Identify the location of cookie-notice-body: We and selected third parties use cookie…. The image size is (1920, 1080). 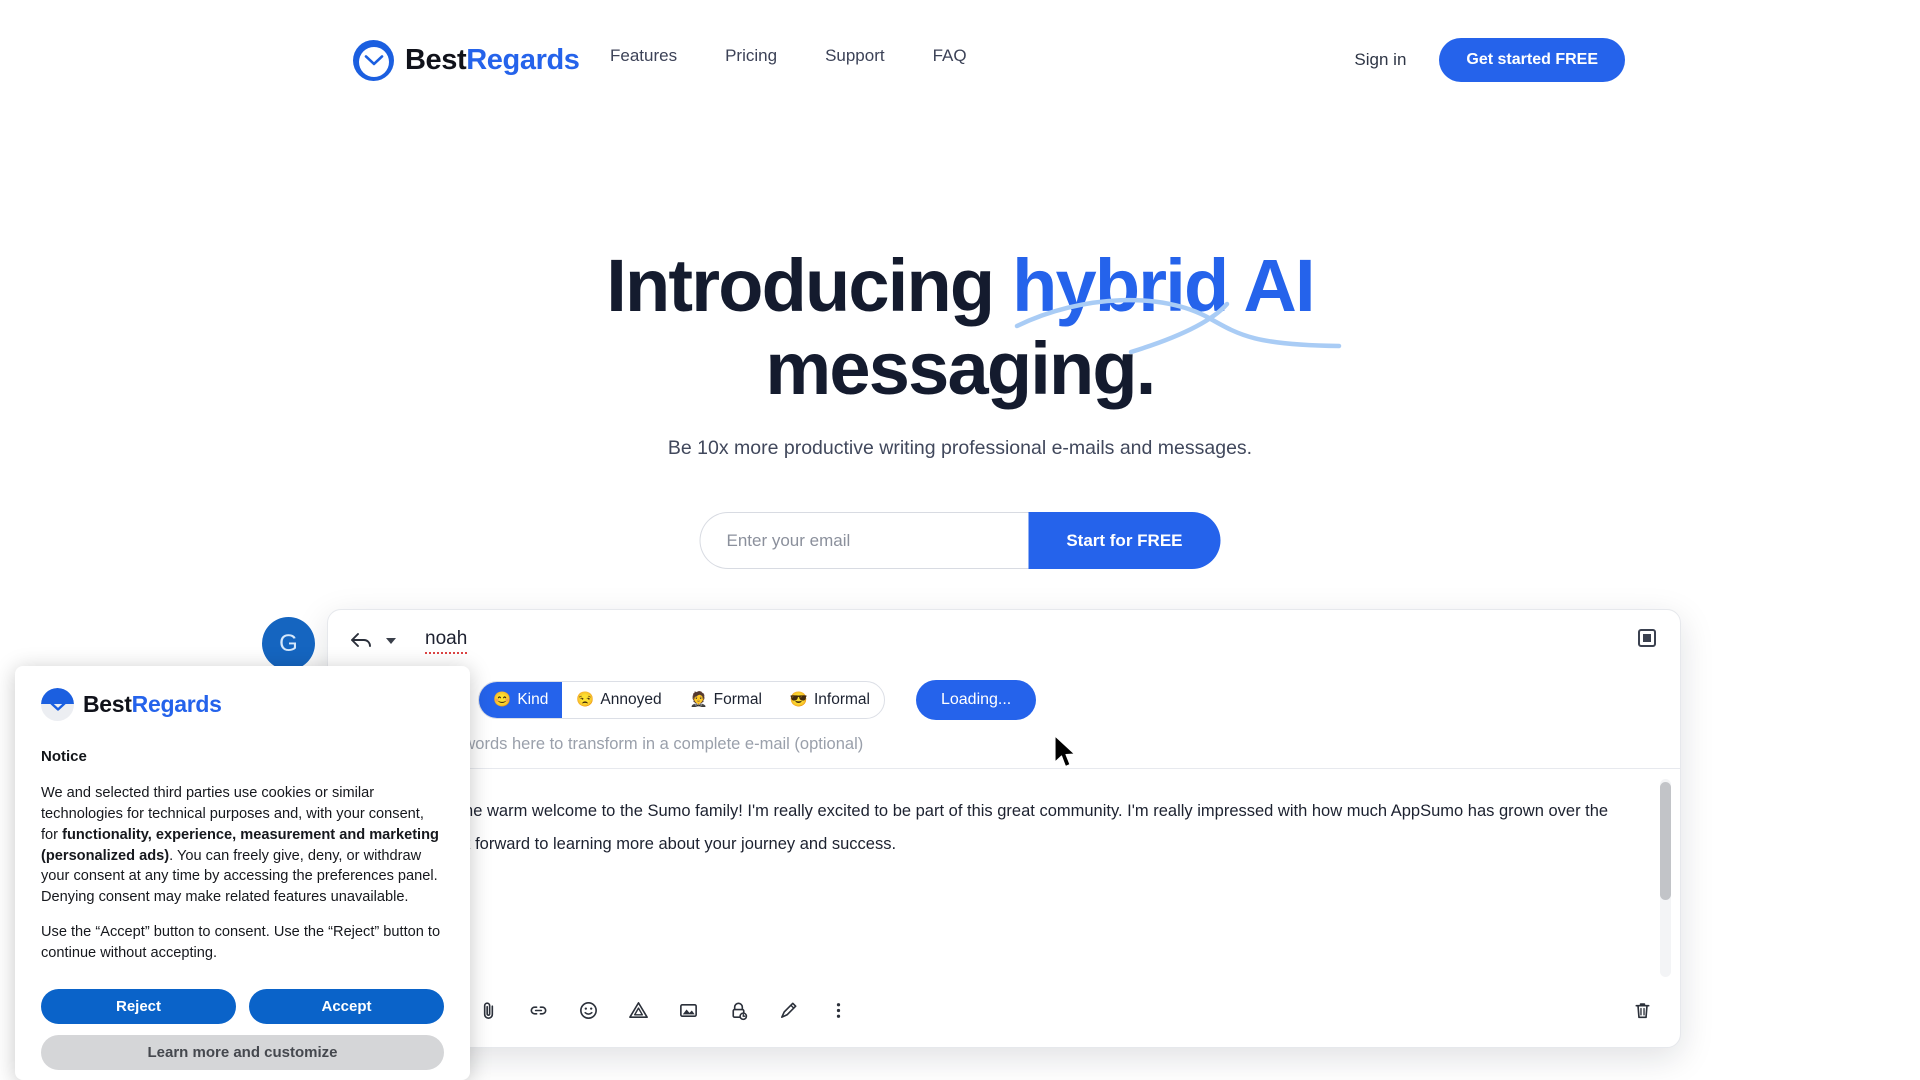
(242, 873).